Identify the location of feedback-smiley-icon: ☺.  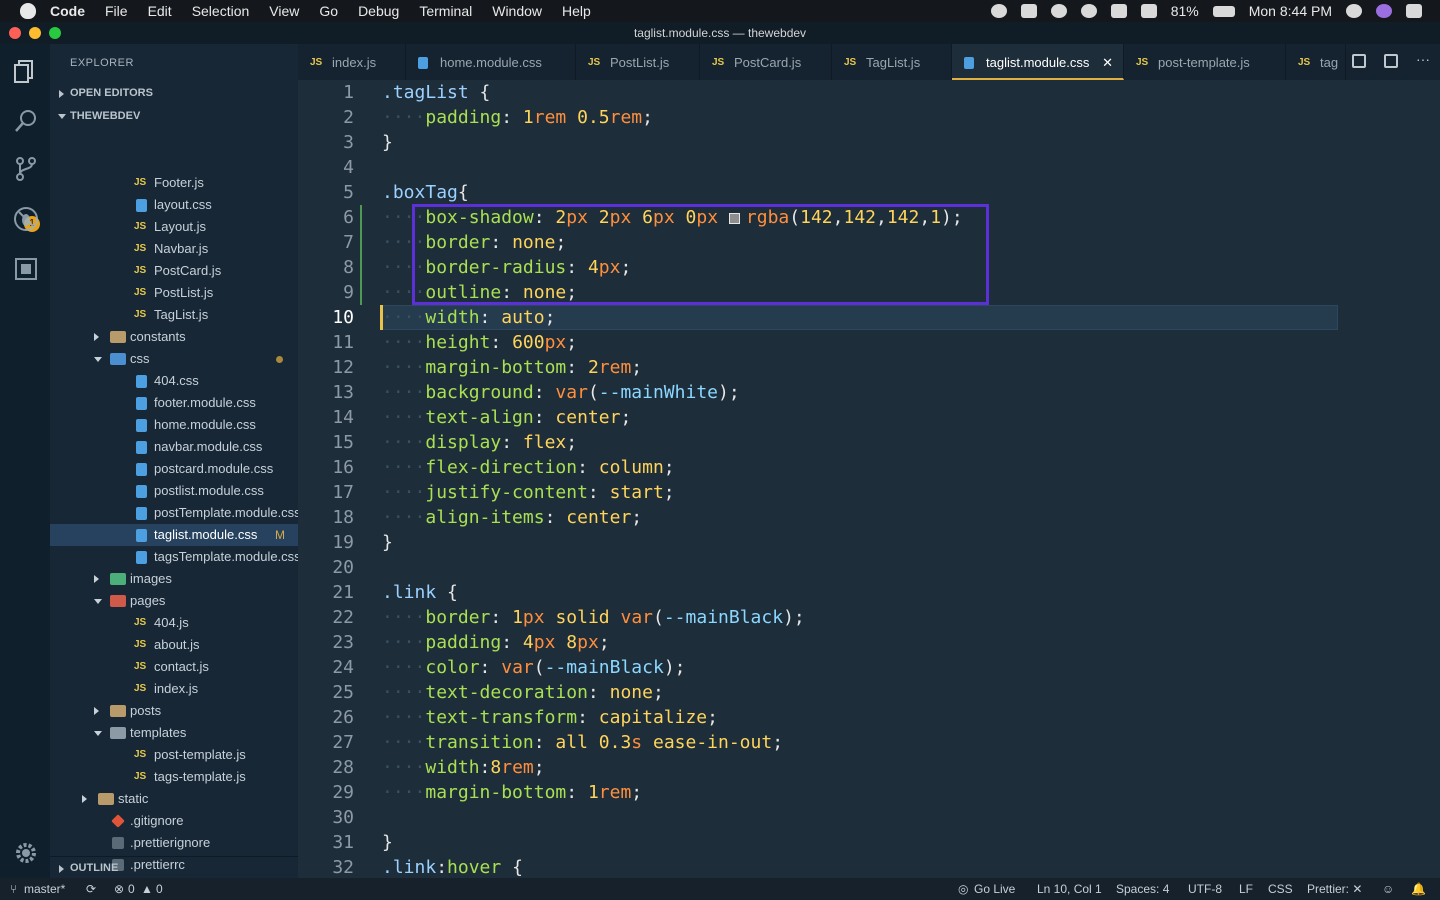
(1388, 889).